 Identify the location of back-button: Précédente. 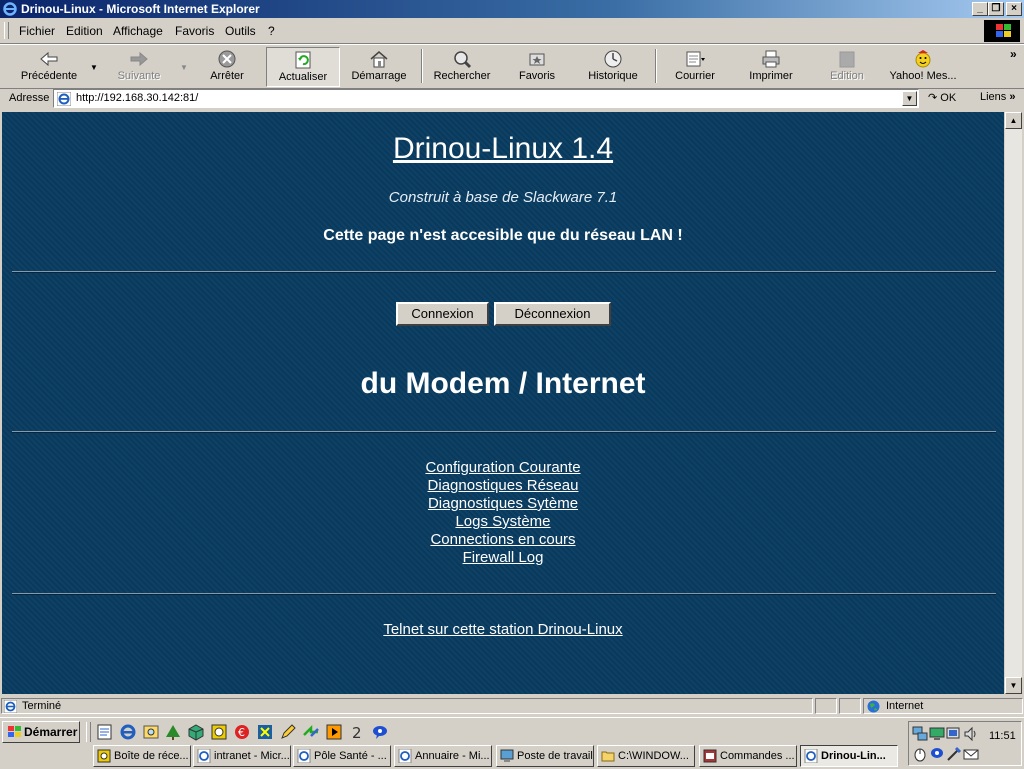
(49, 67).